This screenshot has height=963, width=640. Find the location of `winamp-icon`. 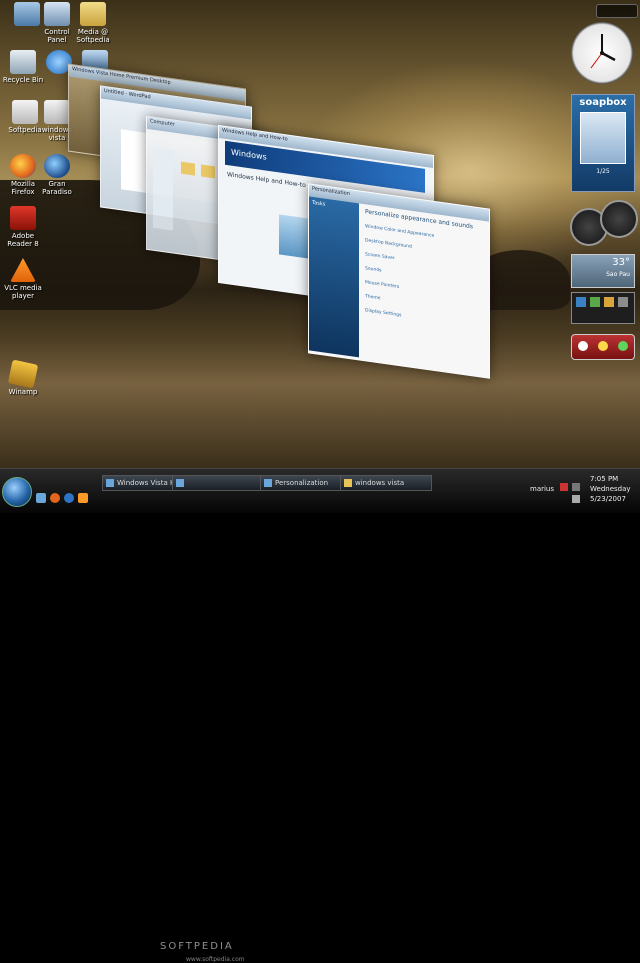

winamp-icon is located at coordinates (23, 374).